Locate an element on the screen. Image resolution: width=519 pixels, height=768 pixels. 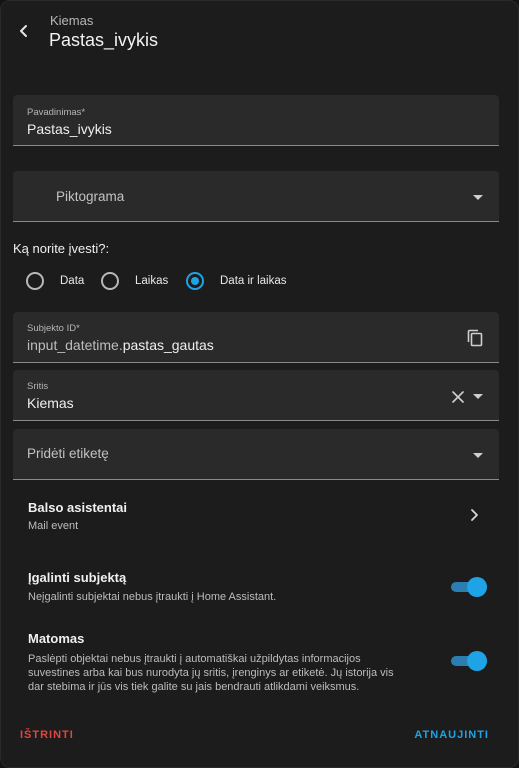
arrow-left-icon is located at coordinates (23, 31).